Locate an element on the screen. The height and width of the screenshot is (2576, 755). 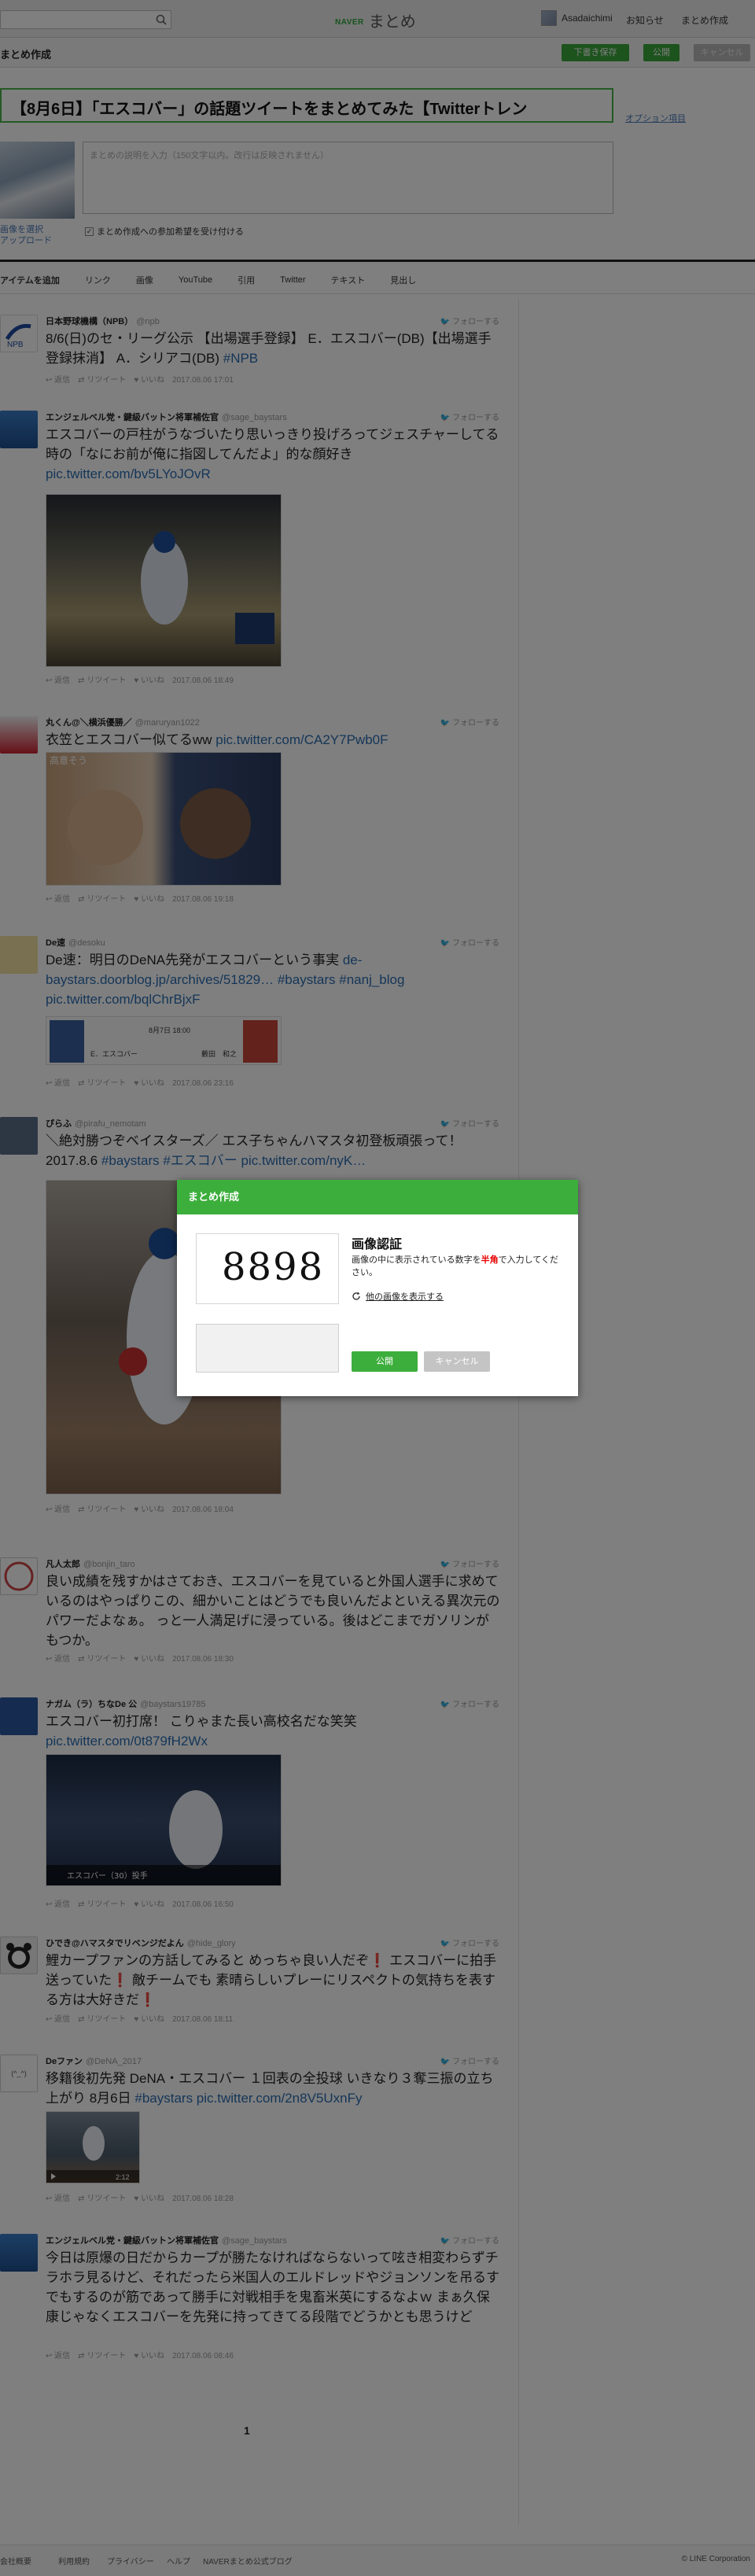
dialog-description: 画像の中に表示されている数字を半角で入力してください。 is located at coordinates (456, 1266).